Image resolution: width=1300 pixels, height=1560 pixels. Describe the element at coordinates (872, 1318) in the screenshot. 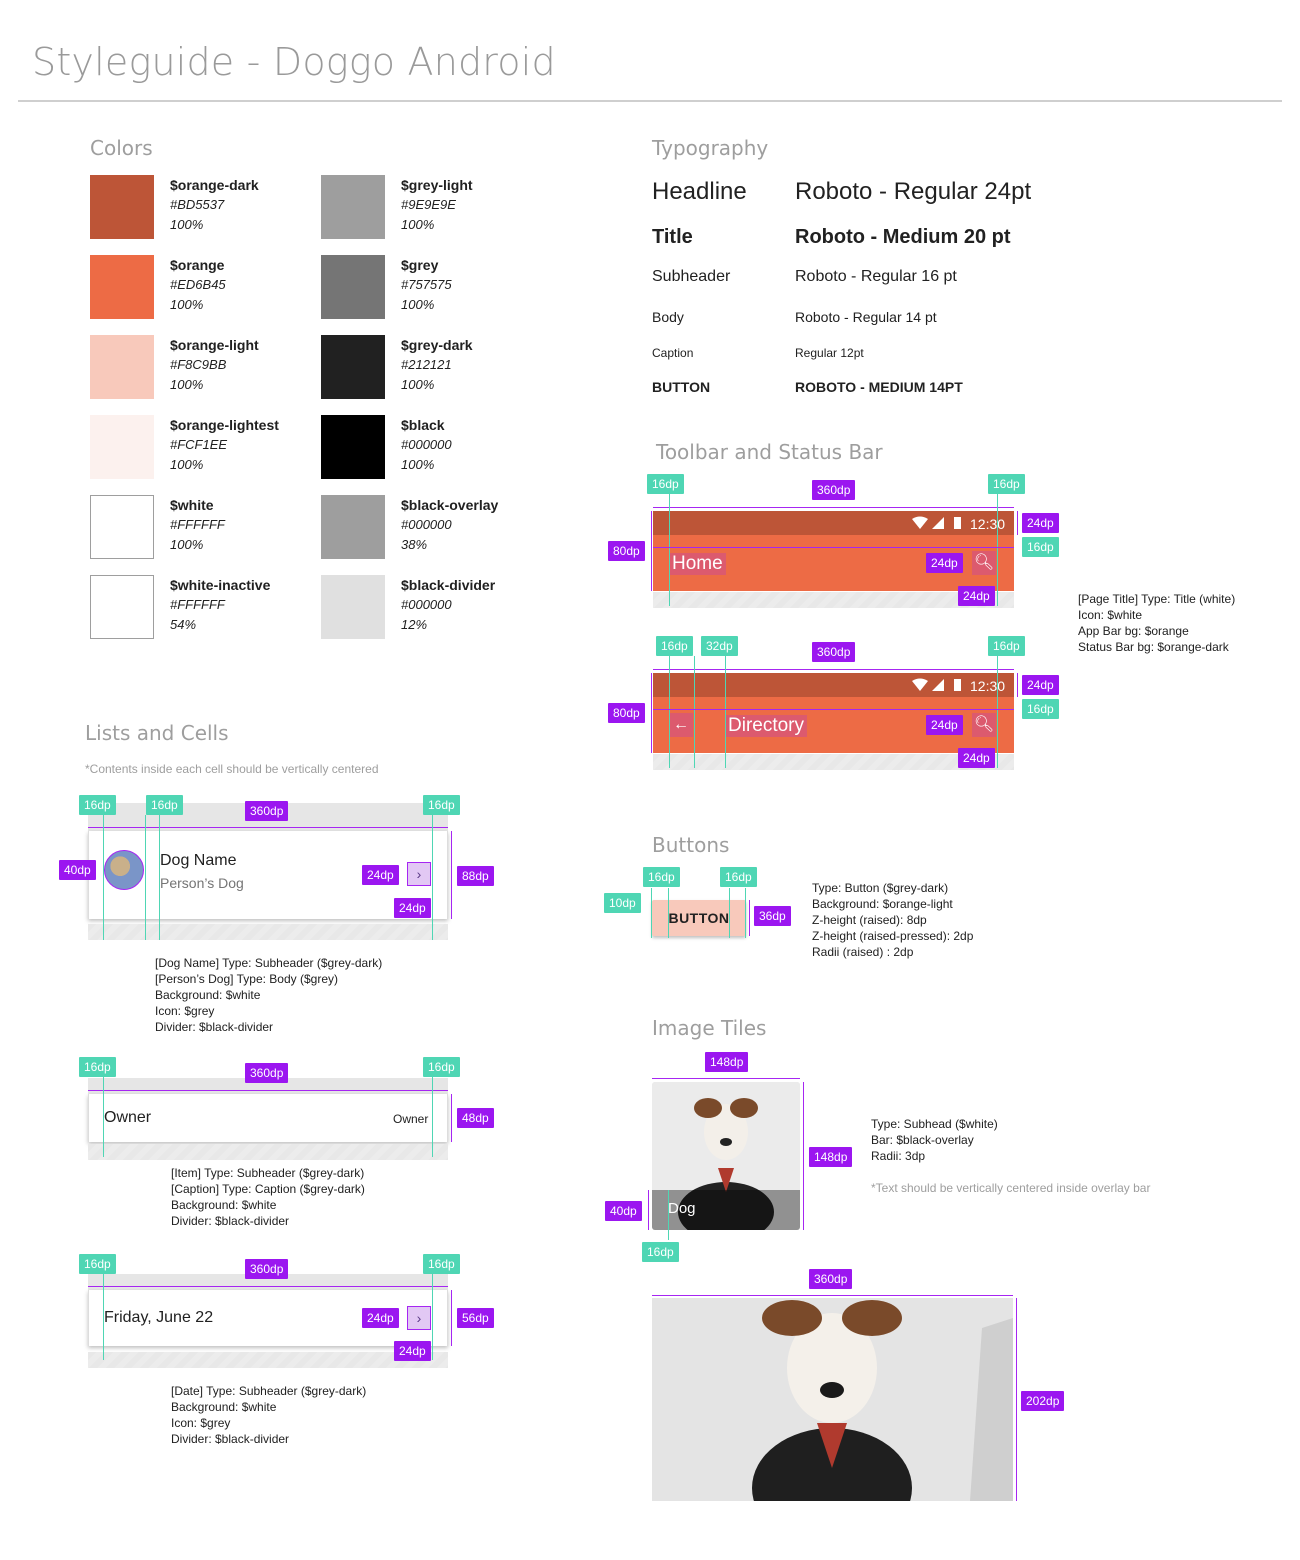

I see `dog-ear-right` at that location.